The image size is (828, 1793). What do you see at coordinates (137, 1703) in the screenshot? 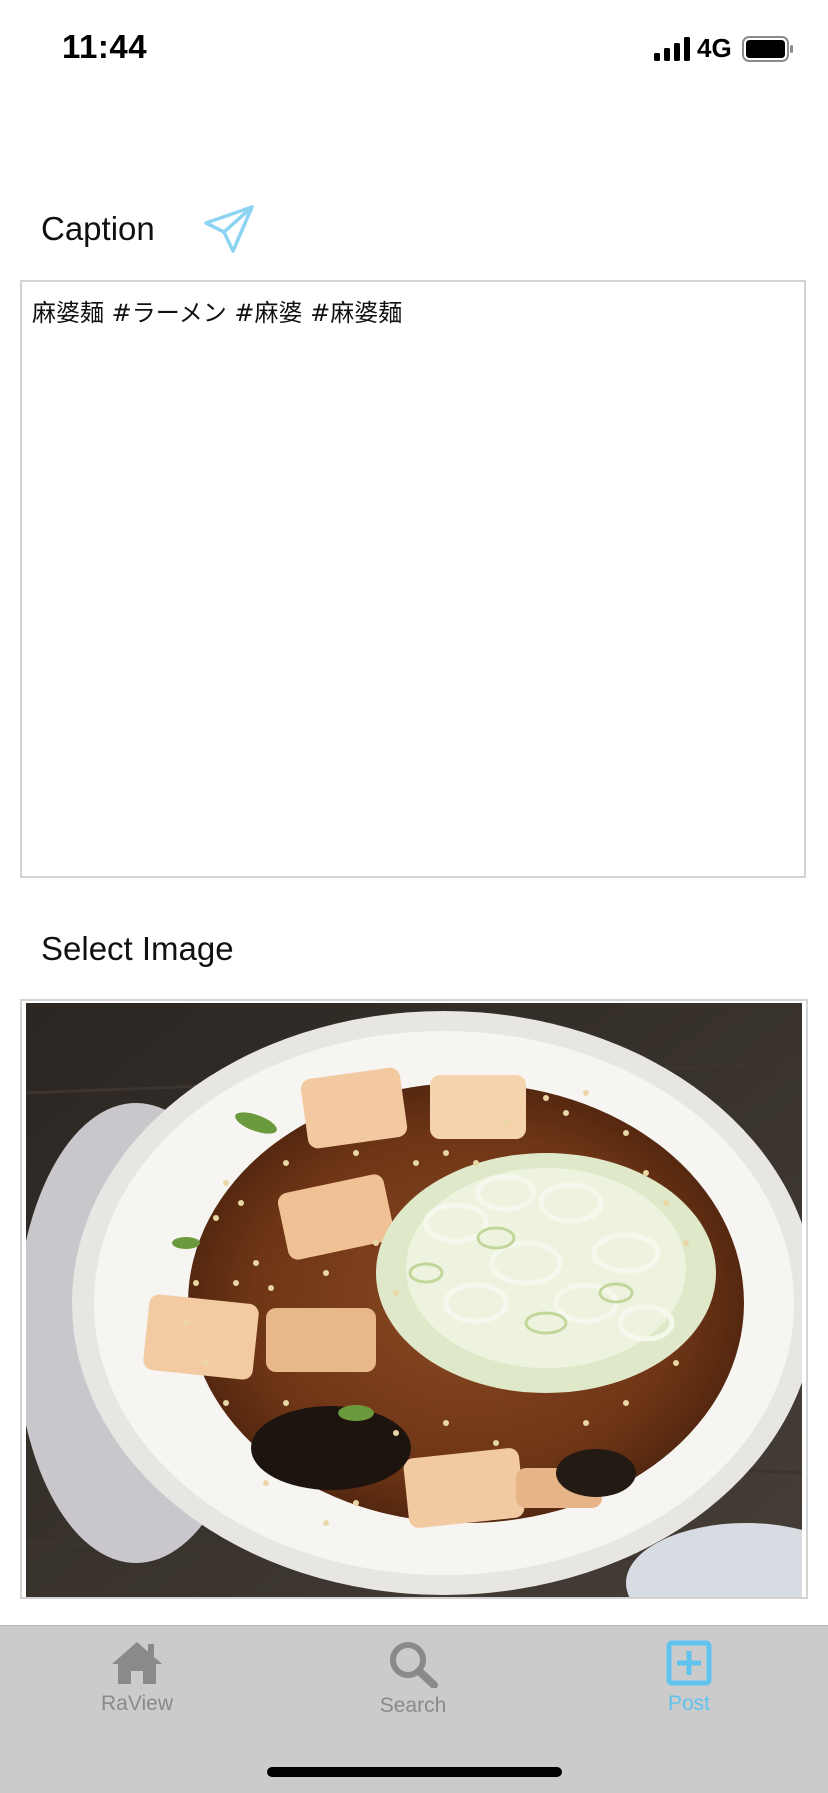
I see `tab-label: RaView` at bounding box center [137, 1703].